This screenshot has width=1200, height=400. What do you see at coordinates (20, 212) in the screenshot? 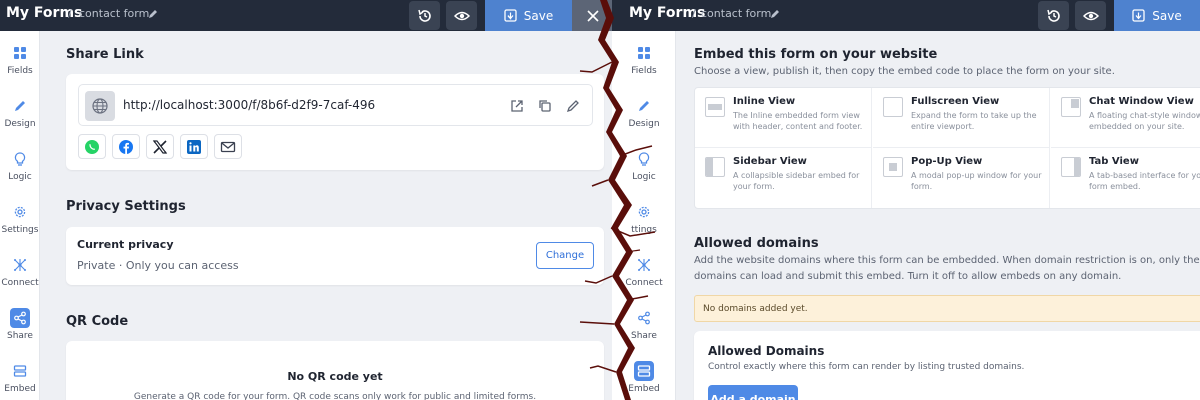
I see `gear-icon` at bounding box center [20, 212].